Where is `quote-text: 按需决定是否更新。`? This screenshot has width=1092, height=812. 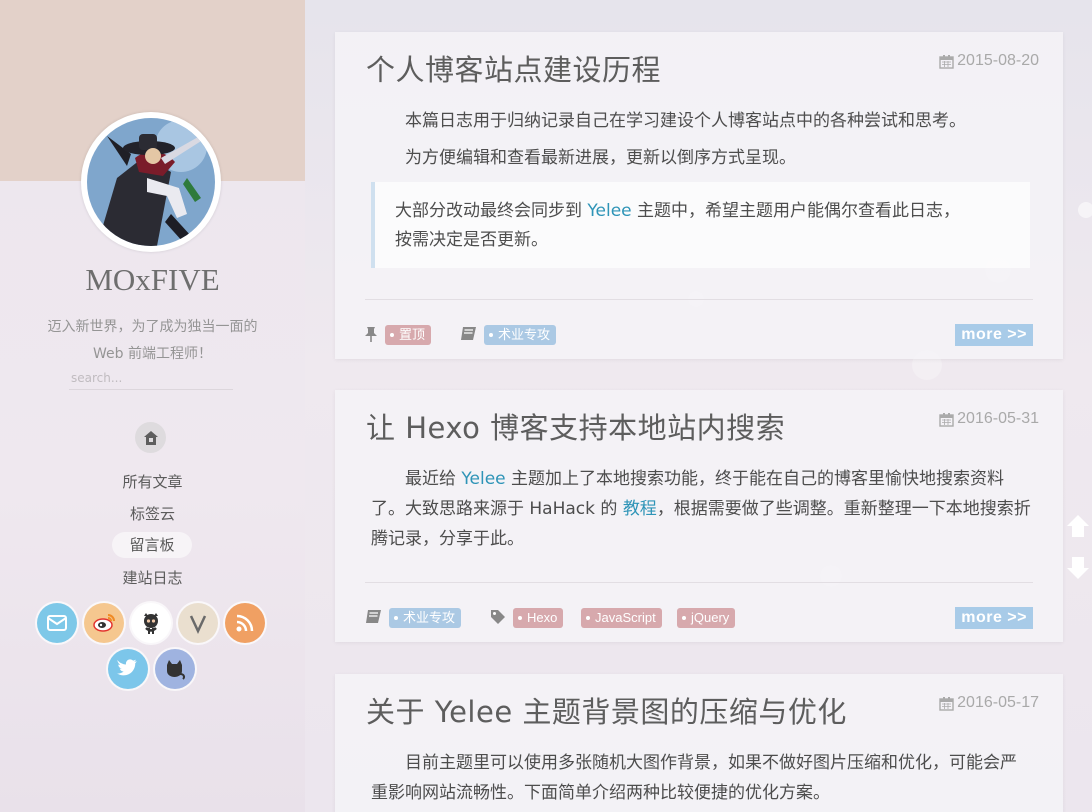
quote-text: 按需决定是否更新。 is located at coordinates (471, 240).